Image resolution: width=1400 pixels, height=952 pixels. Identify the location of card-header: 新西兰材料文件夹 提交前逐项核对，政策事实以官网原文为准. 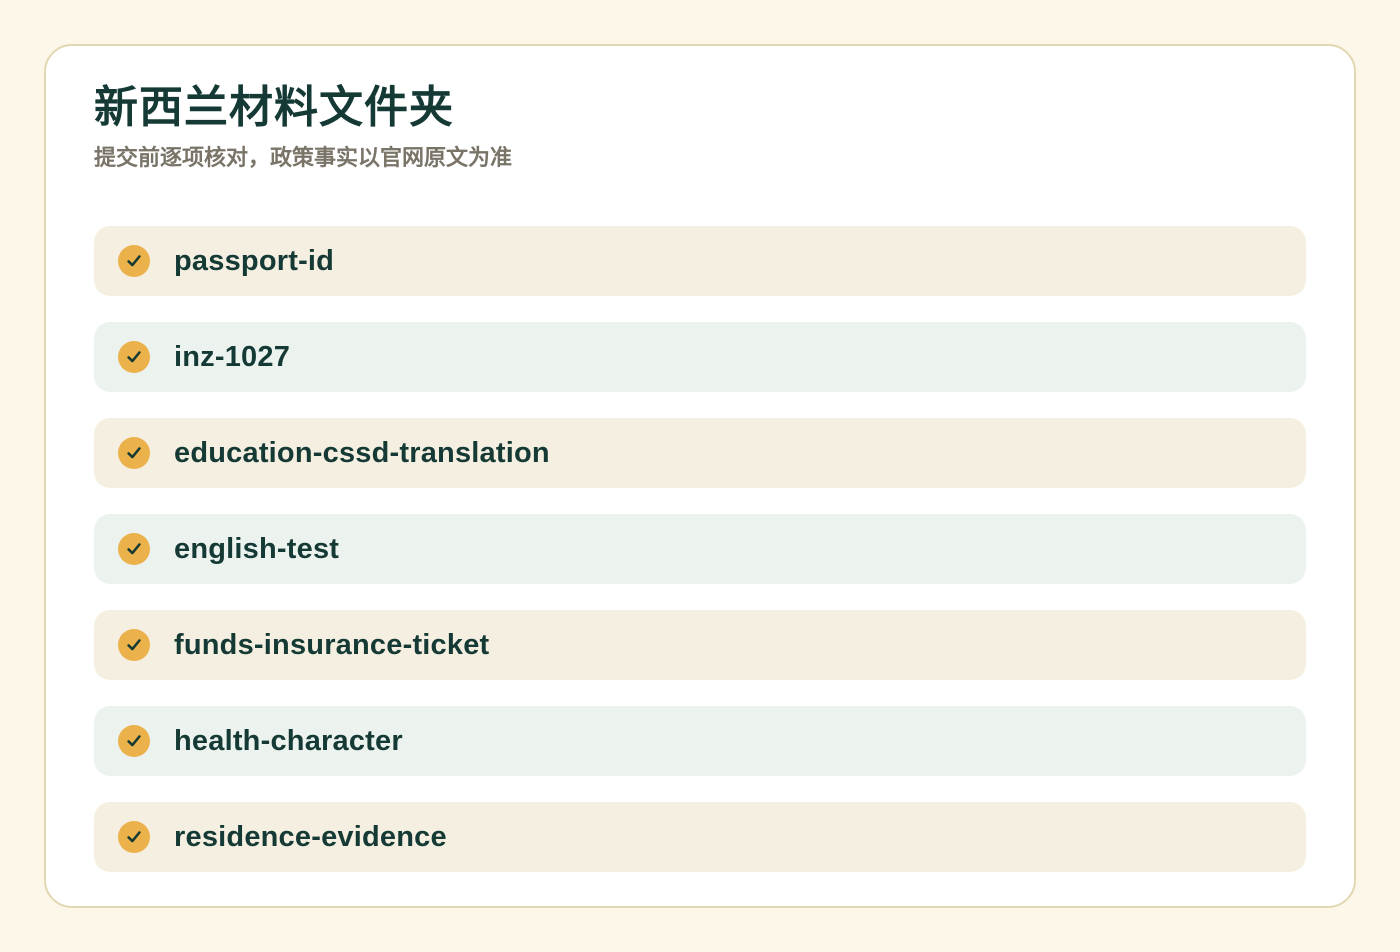
(700, 127).